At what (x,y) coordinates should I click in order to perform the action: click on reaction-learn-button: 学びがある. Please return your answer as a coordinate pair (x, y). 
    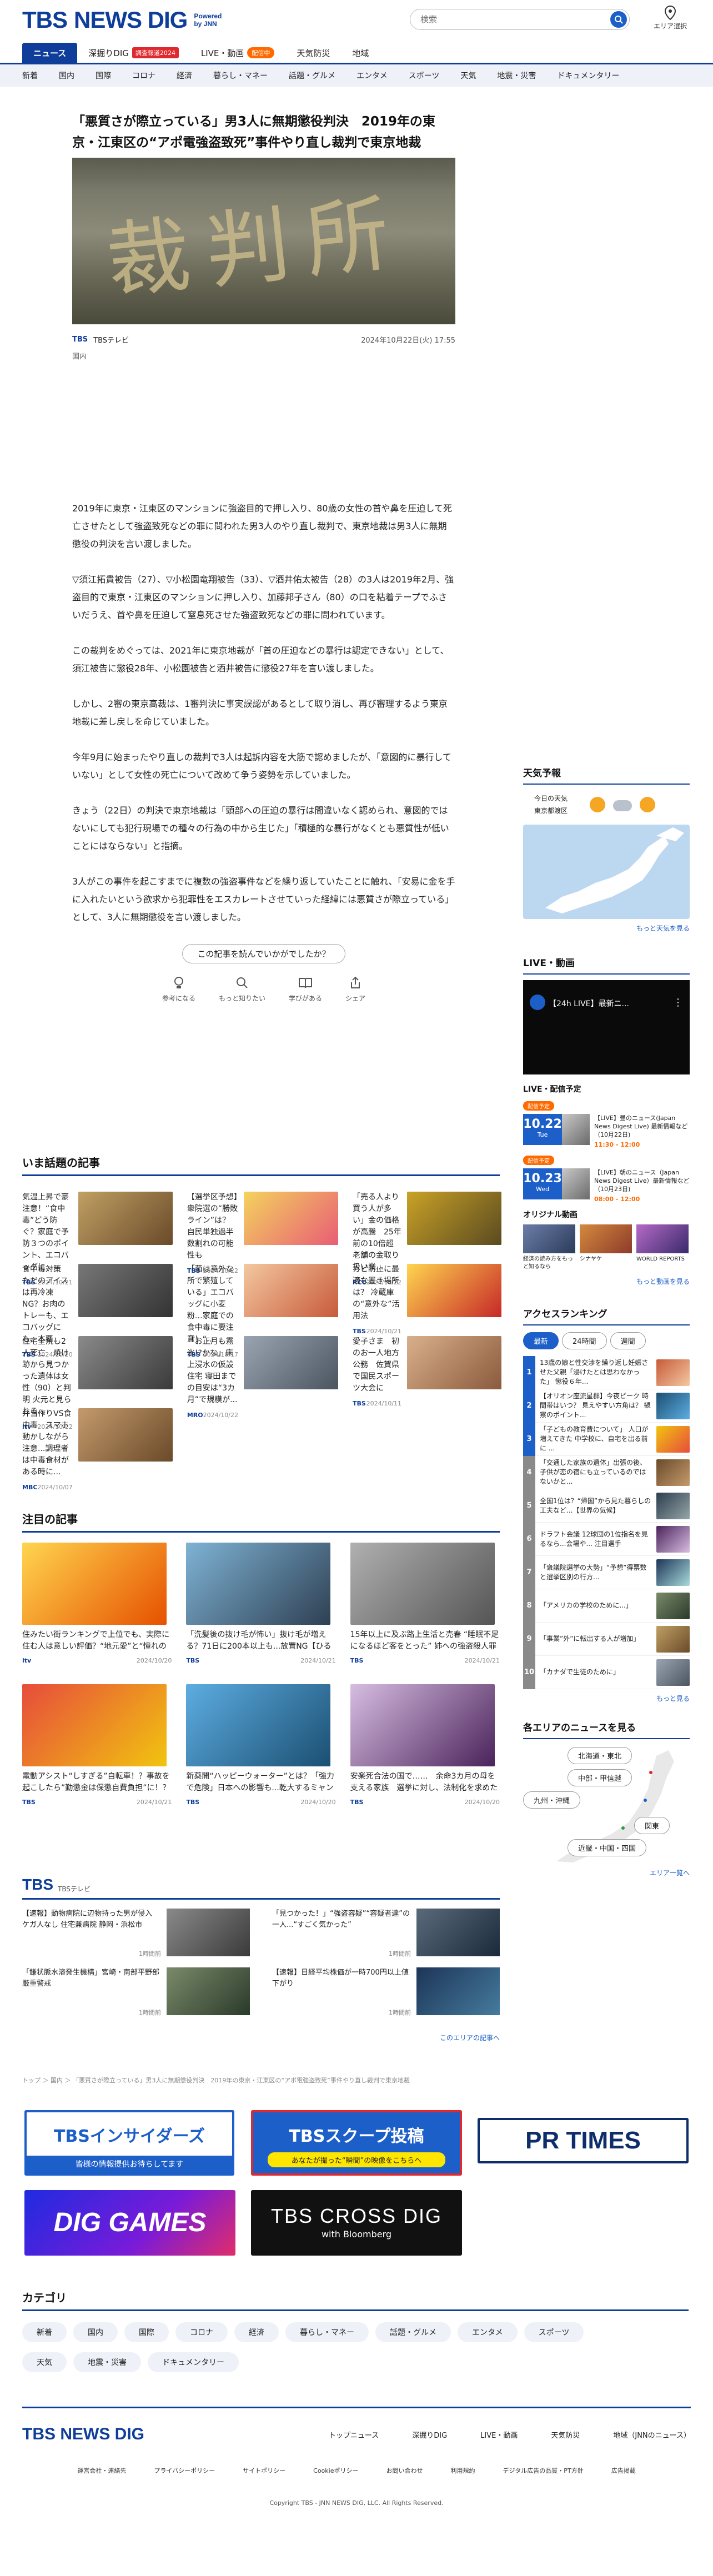
    Looking at the image, I should click on (306, 989).